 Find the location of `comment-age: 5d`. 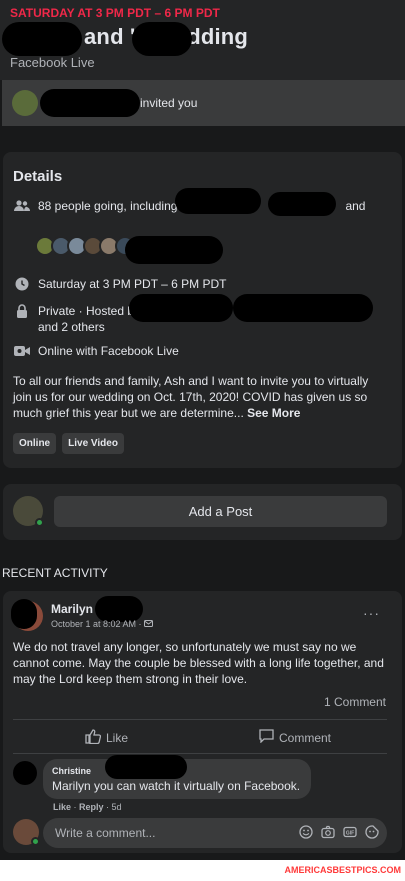

comment-age: 5d is located at coordinates (116, 807).